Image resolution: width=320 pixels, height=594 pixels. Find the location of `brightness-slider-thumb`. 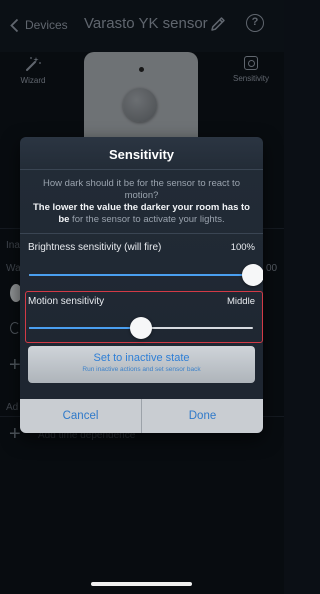

brightness-slider-thumb is located at coordinates (252, 275).